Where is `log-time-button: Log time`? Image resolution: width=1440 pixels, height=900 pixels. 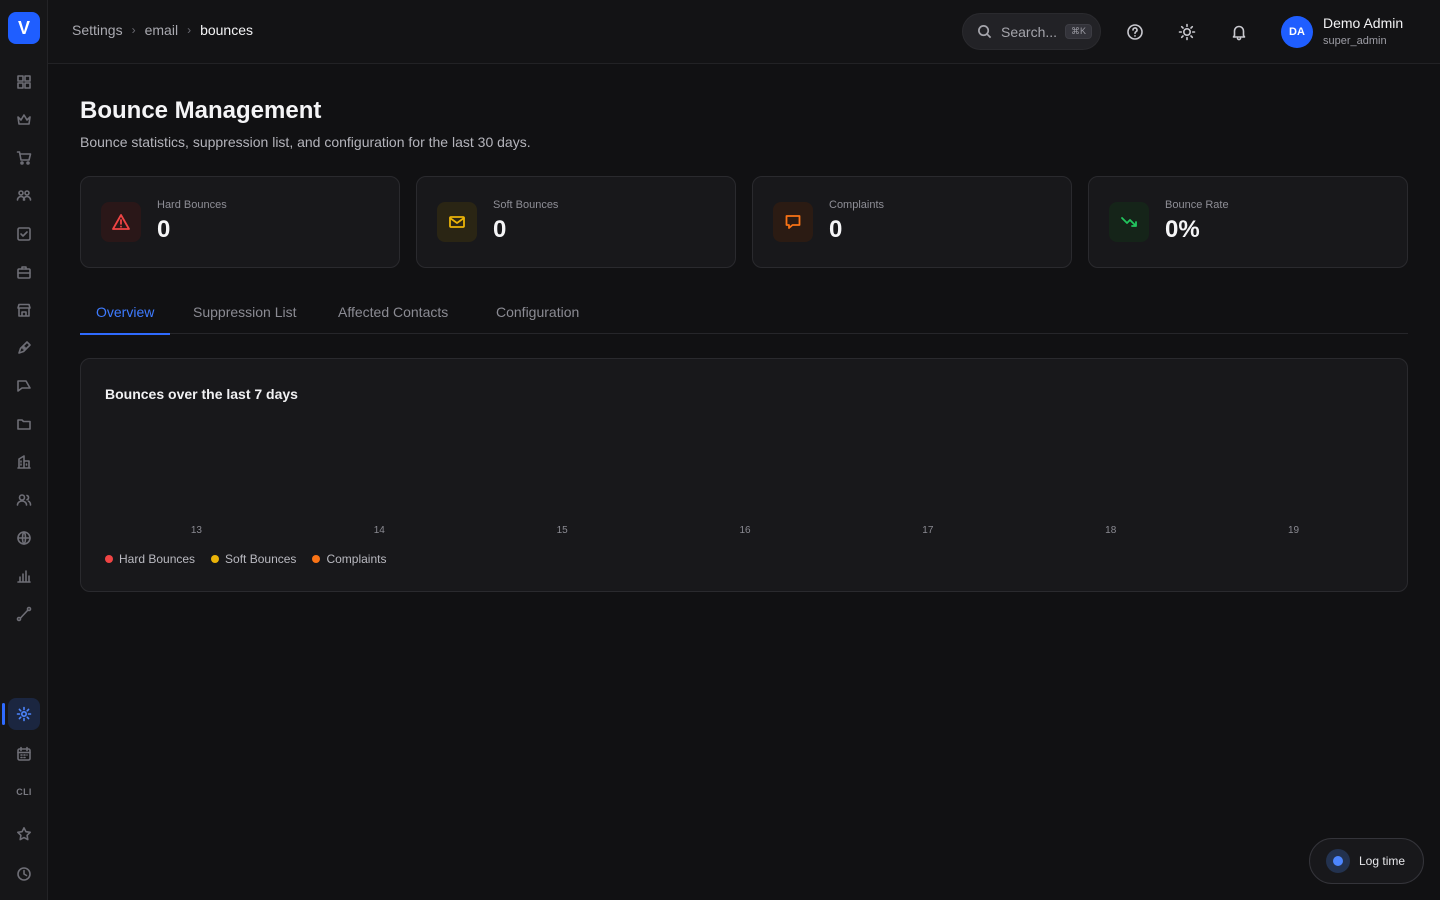 log-time-button: Log time is located at coordinates (1366, 861).